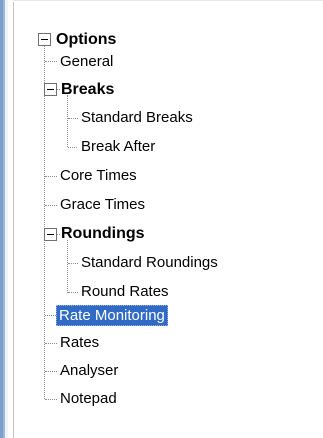  What do you see at coordinates (112, 315) in the screenshot?
I see `tree-item-rate-monitoring: Rate Monitoring` at bounding box center [112, 315].